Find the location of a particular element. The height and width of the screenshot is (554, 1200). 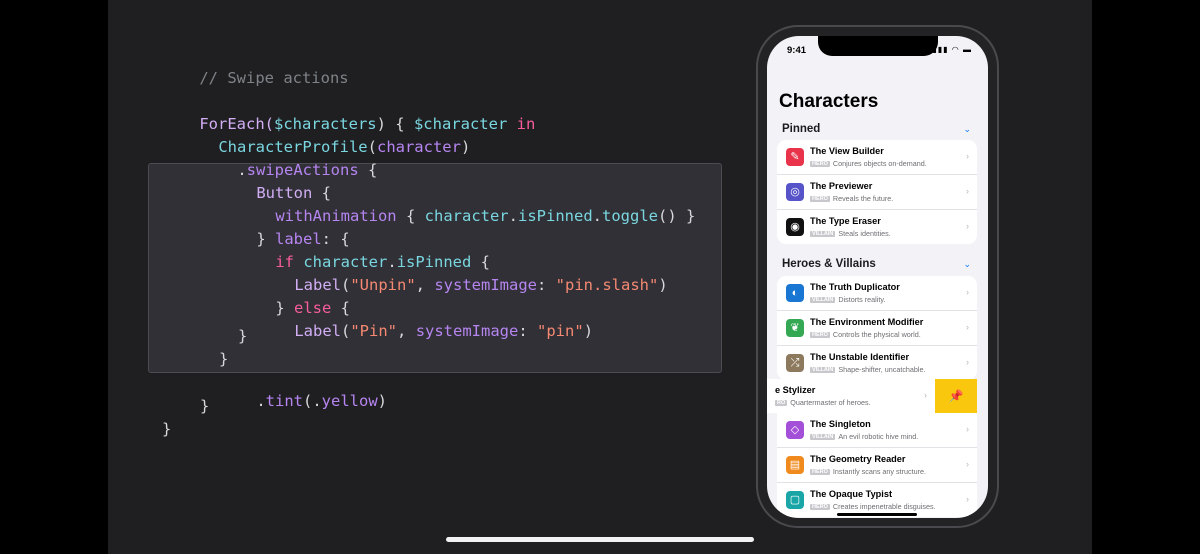

phone-notch is located at coordinates (878, 46).